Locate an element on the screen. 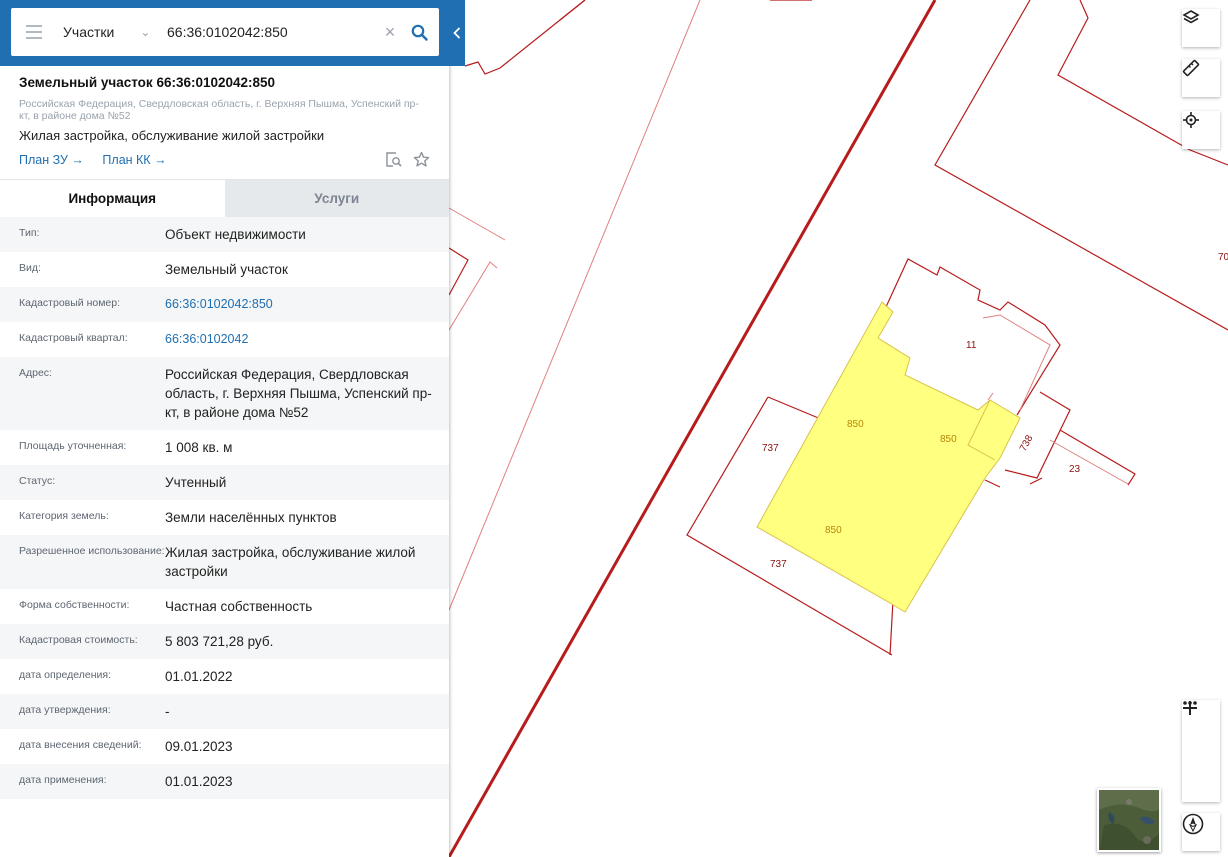 This screenshot has height=857, width=1228. info-row-area: Площадь уточненная: 1 008 кв. м is located at coordinates (224, 447).